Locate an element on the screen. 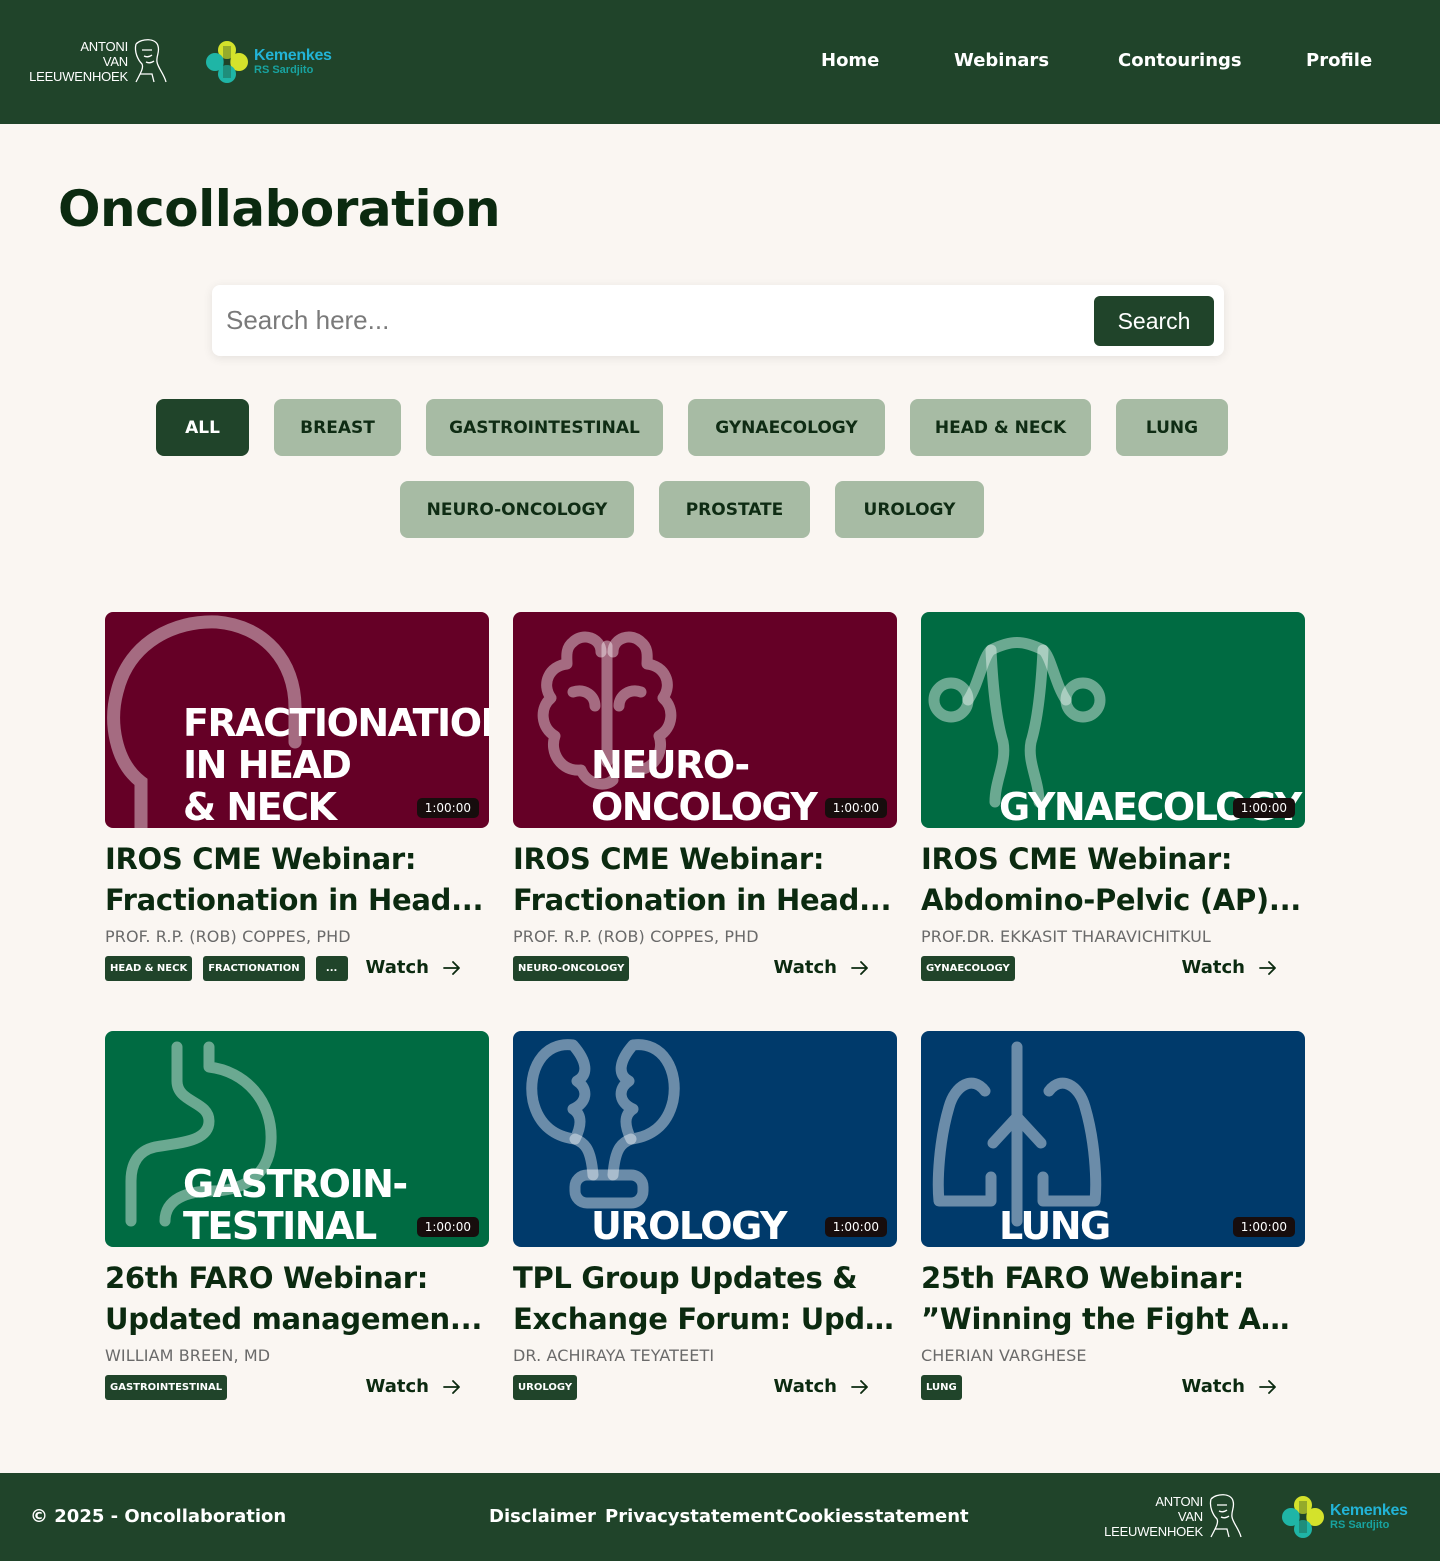 This screenshot has width=1440, height=1561. webinar-thumbnail: UROLOGY 1:00:00 is located at coordinates (705, 1139).